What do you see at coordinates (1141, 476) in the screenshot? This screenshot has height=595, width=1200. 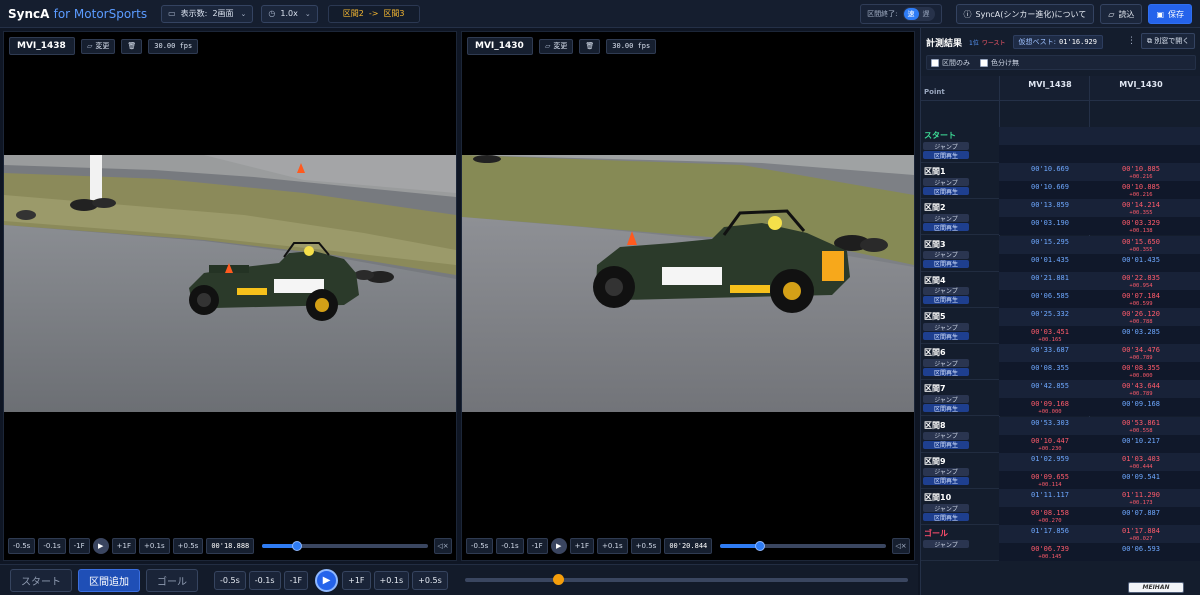 I see `time-cell: 00'09.541` at bounding box center [1141, 476].